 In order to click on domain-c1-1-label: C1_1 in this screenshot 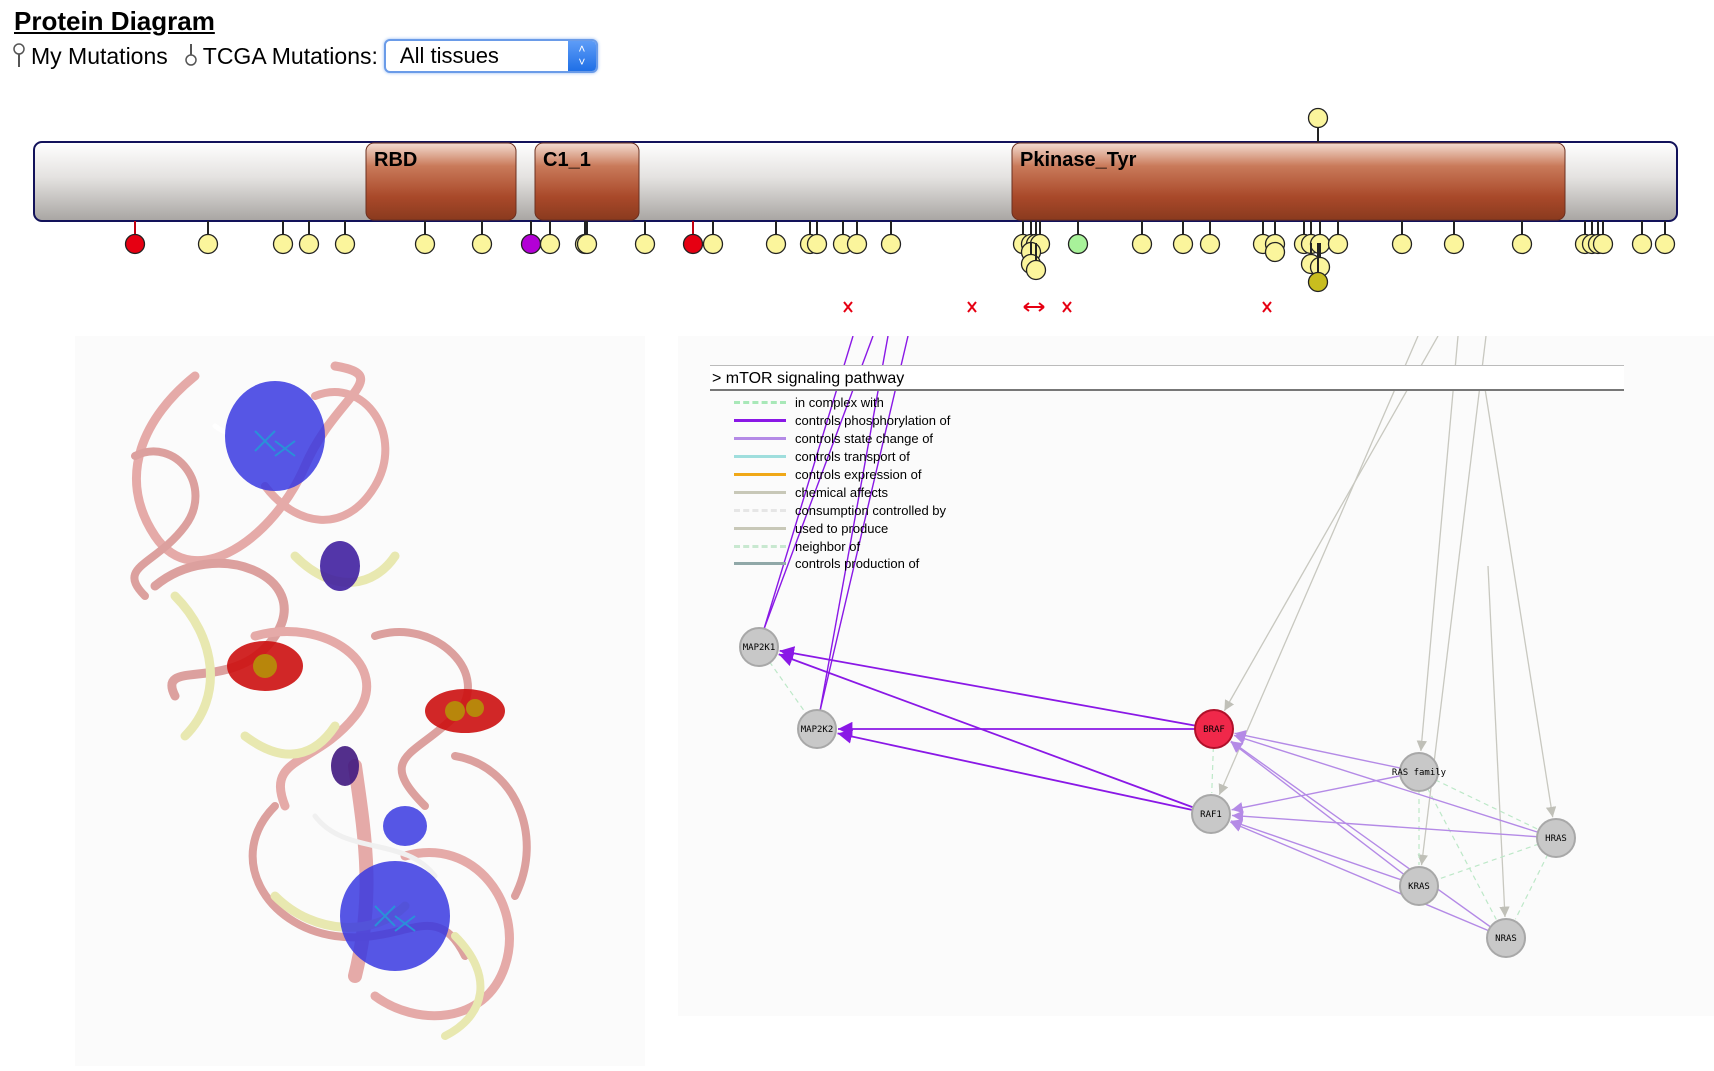, I will do `click(567, 160)`.